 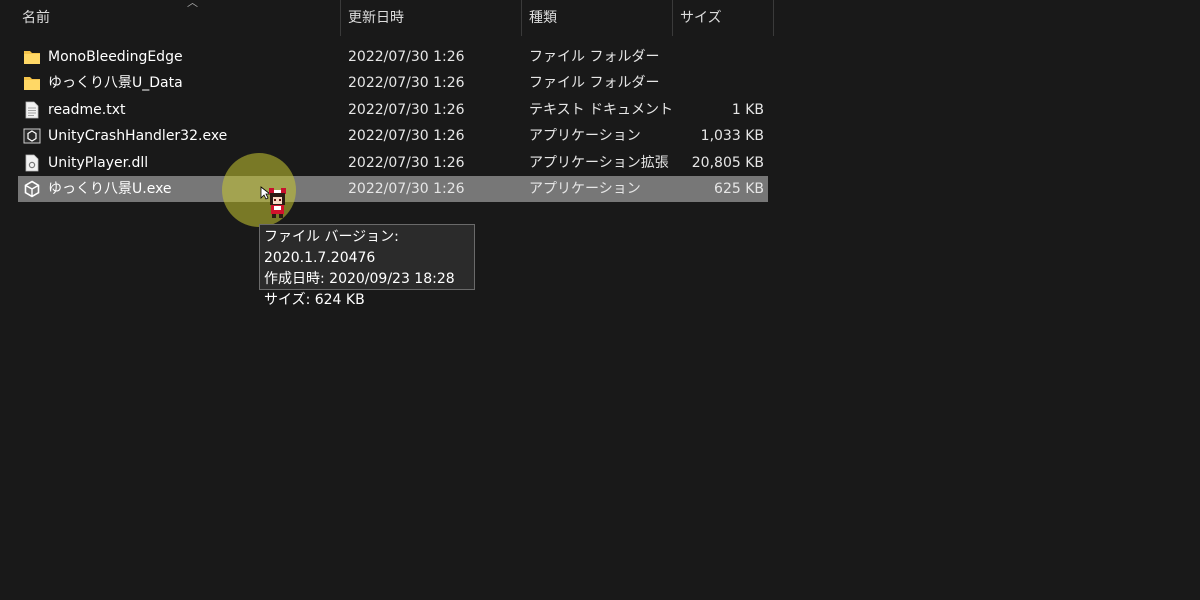 What do you see at coordinates (273, 202) in the screenshot?
I see `mouse-cursor-character-icon` at bounding box center [273, 202].